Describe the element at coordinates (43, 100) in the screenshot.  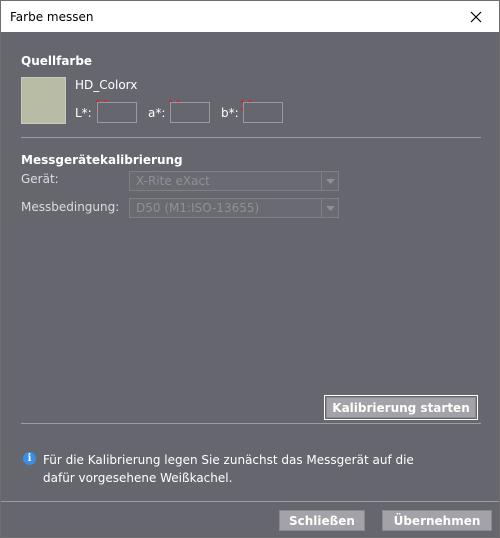
I see `source-color-swatch` at that location.